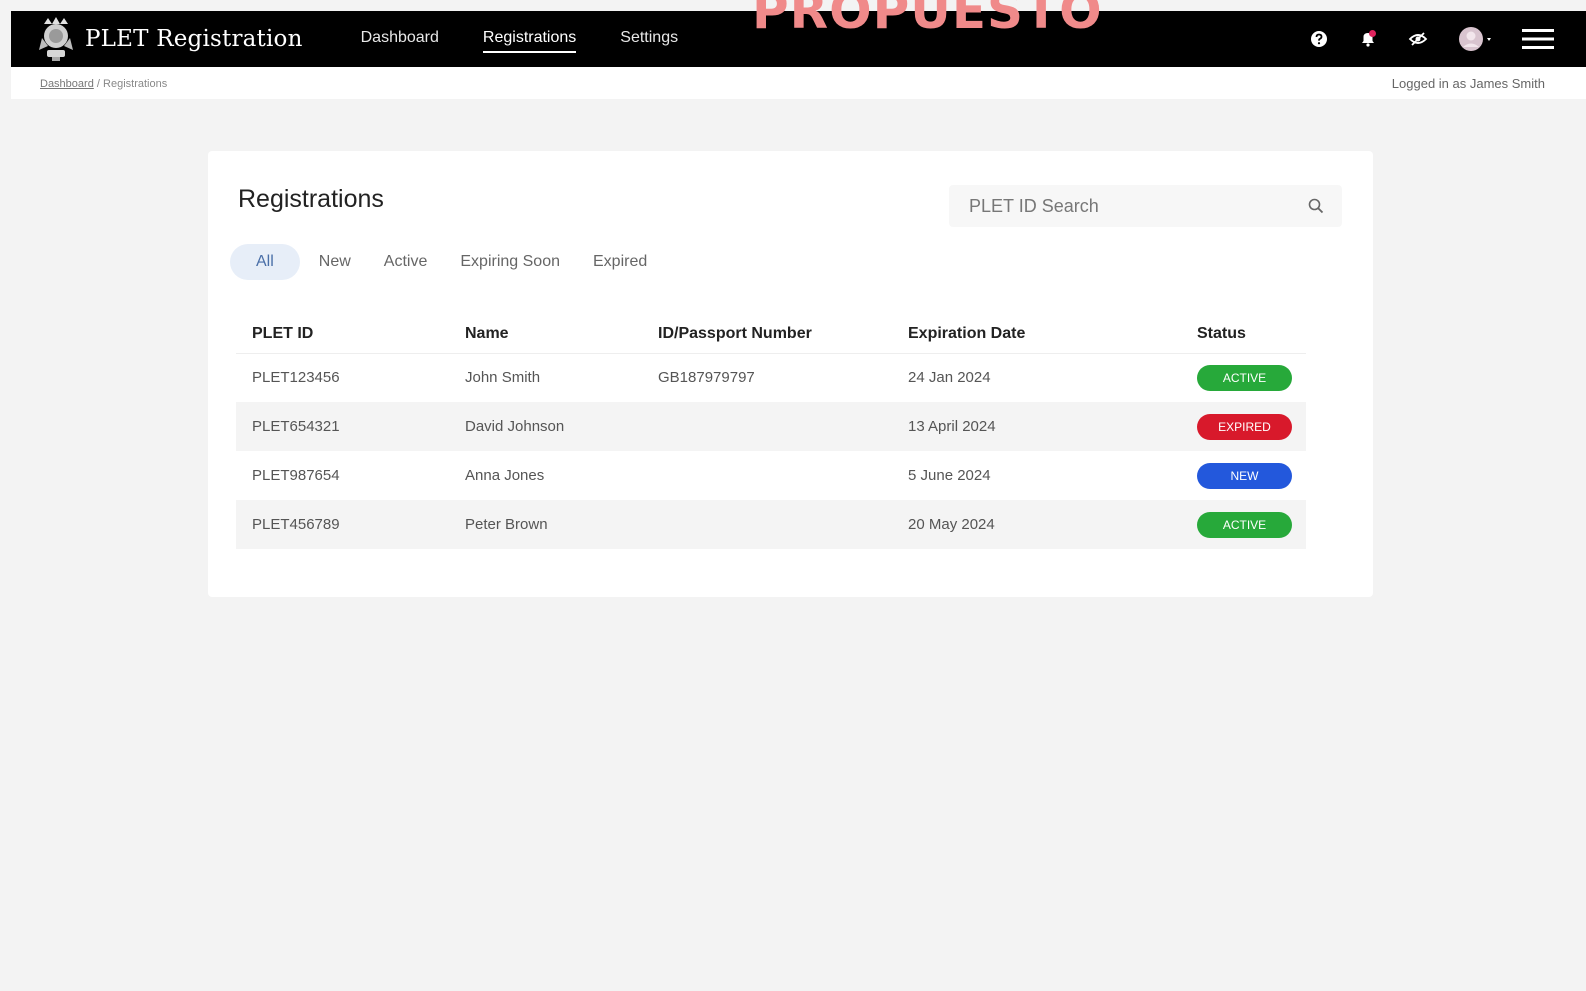  Describe the element at coordinates (1468, 83) in the screenshot. I see `logged-in-user: Logged in as James Smith` at that location.